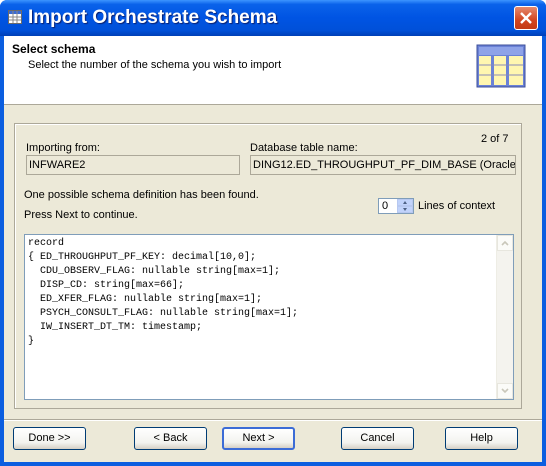 This screenshot has width=546, height=466. Describe the element at coordinates (15, 17) in the screenshot. I see `table-icon` at that location.